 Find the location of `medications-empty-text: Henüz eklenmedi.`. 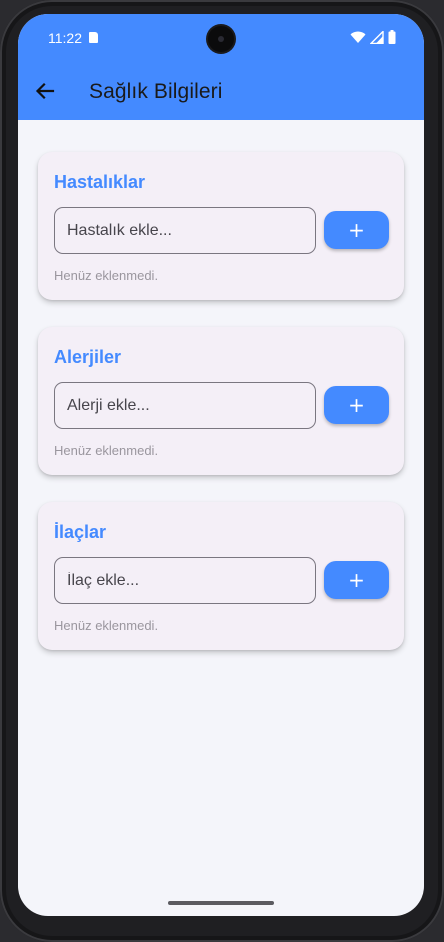

medications-empty-text: Henüz eklenmedi. is located at coordinates (106, 625).